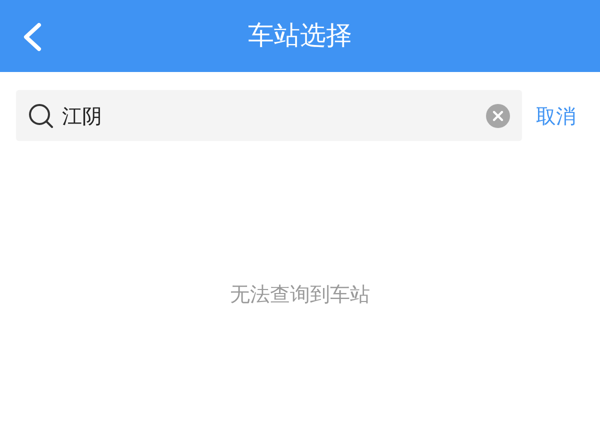 The image size is (600, 444). I want to click on search-field: 江阴, so click(269, 115).